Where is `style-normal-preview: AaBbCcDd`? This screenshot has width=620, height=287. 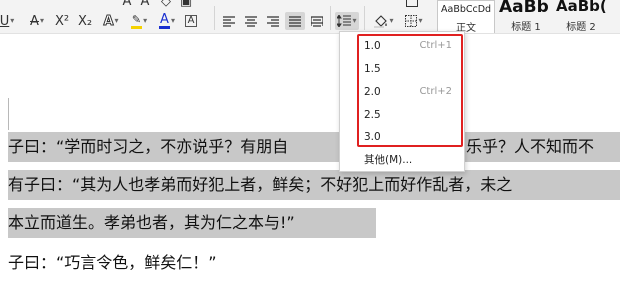 style-normal-preview: AaBbCcDd is located at coordinates (466, 9).